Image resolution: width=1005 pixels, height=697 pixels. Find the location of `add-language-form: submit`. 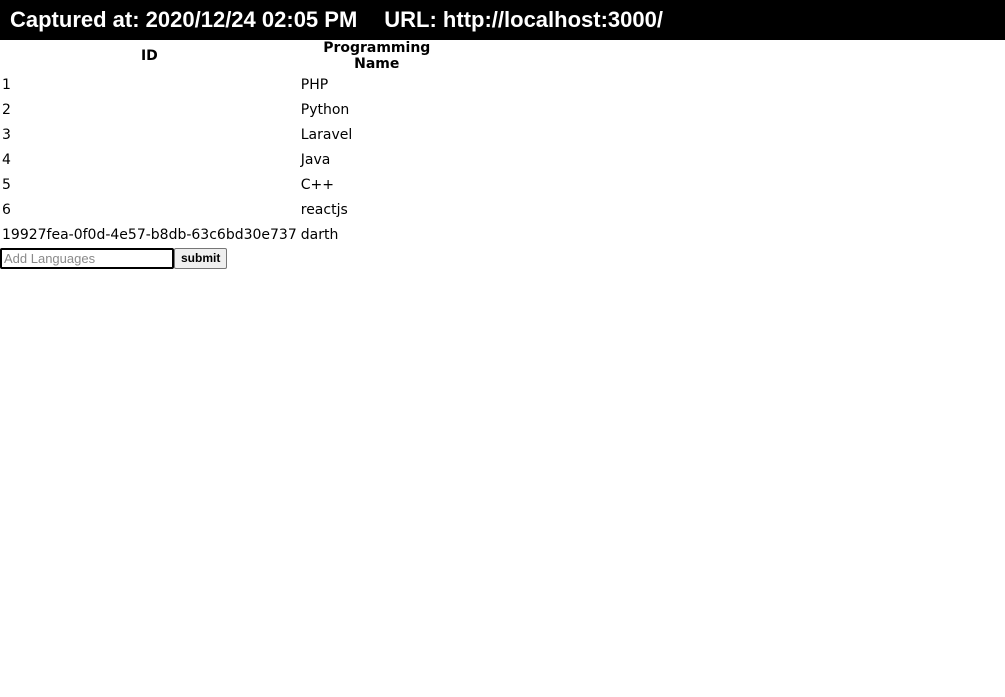

add-language-form: submit is located at coordinates (502, 258).